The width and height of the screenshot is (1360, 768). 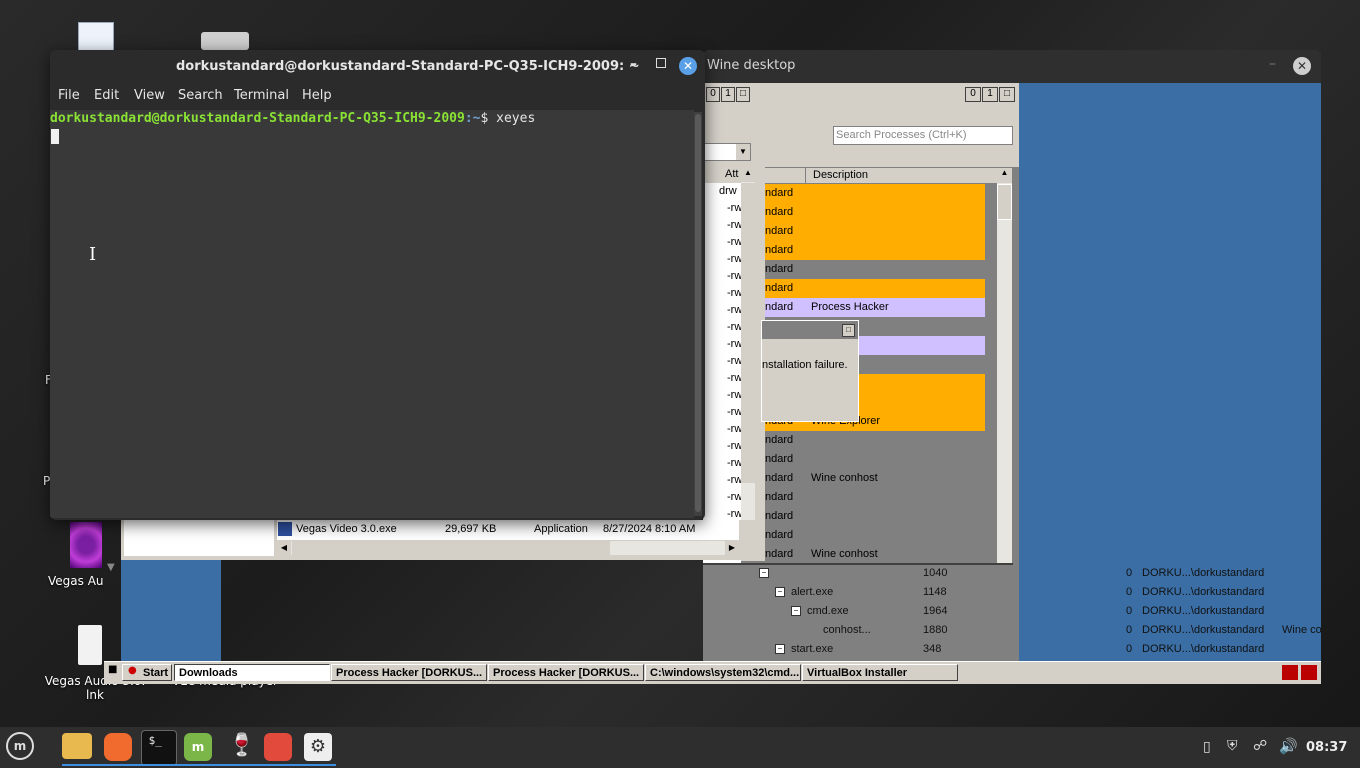 I want to click on panel-clock: 08:37, so click(x=1326, y=747).